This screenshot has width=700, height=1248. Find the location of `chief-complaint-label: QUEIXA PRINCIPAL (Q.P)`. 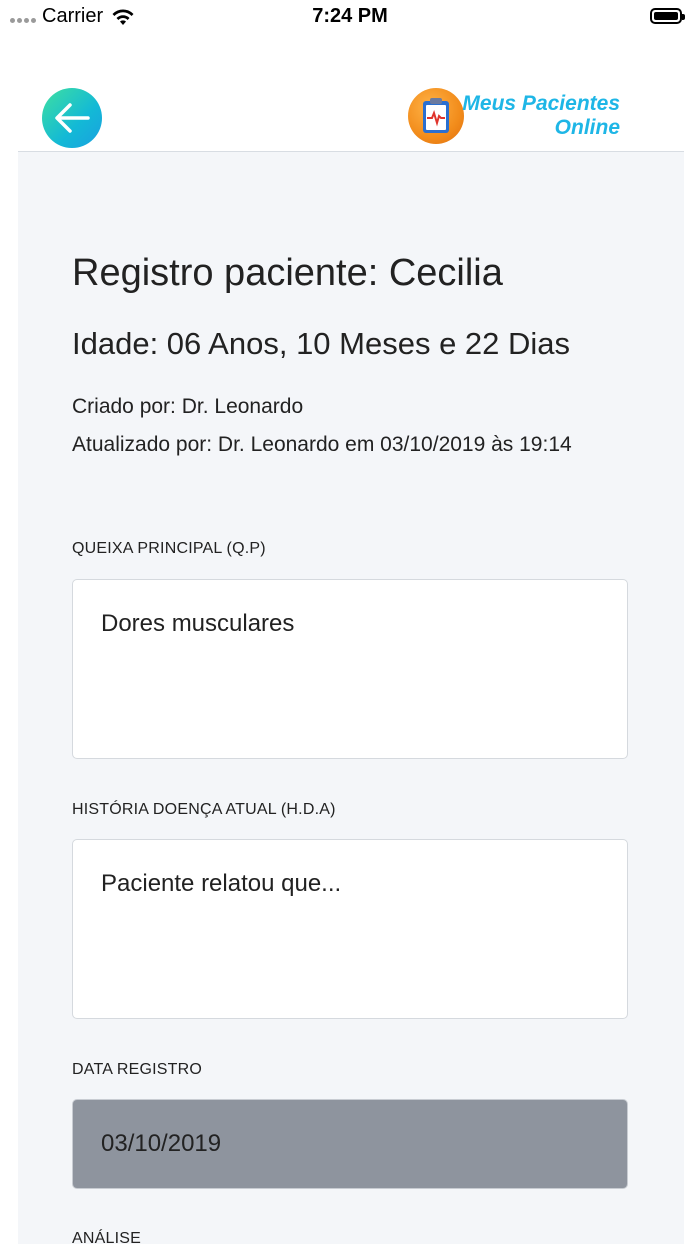

chief-complaint-label: QUEIXA PRINCIPAL (Q.P) is located at coordinates (169, 548).